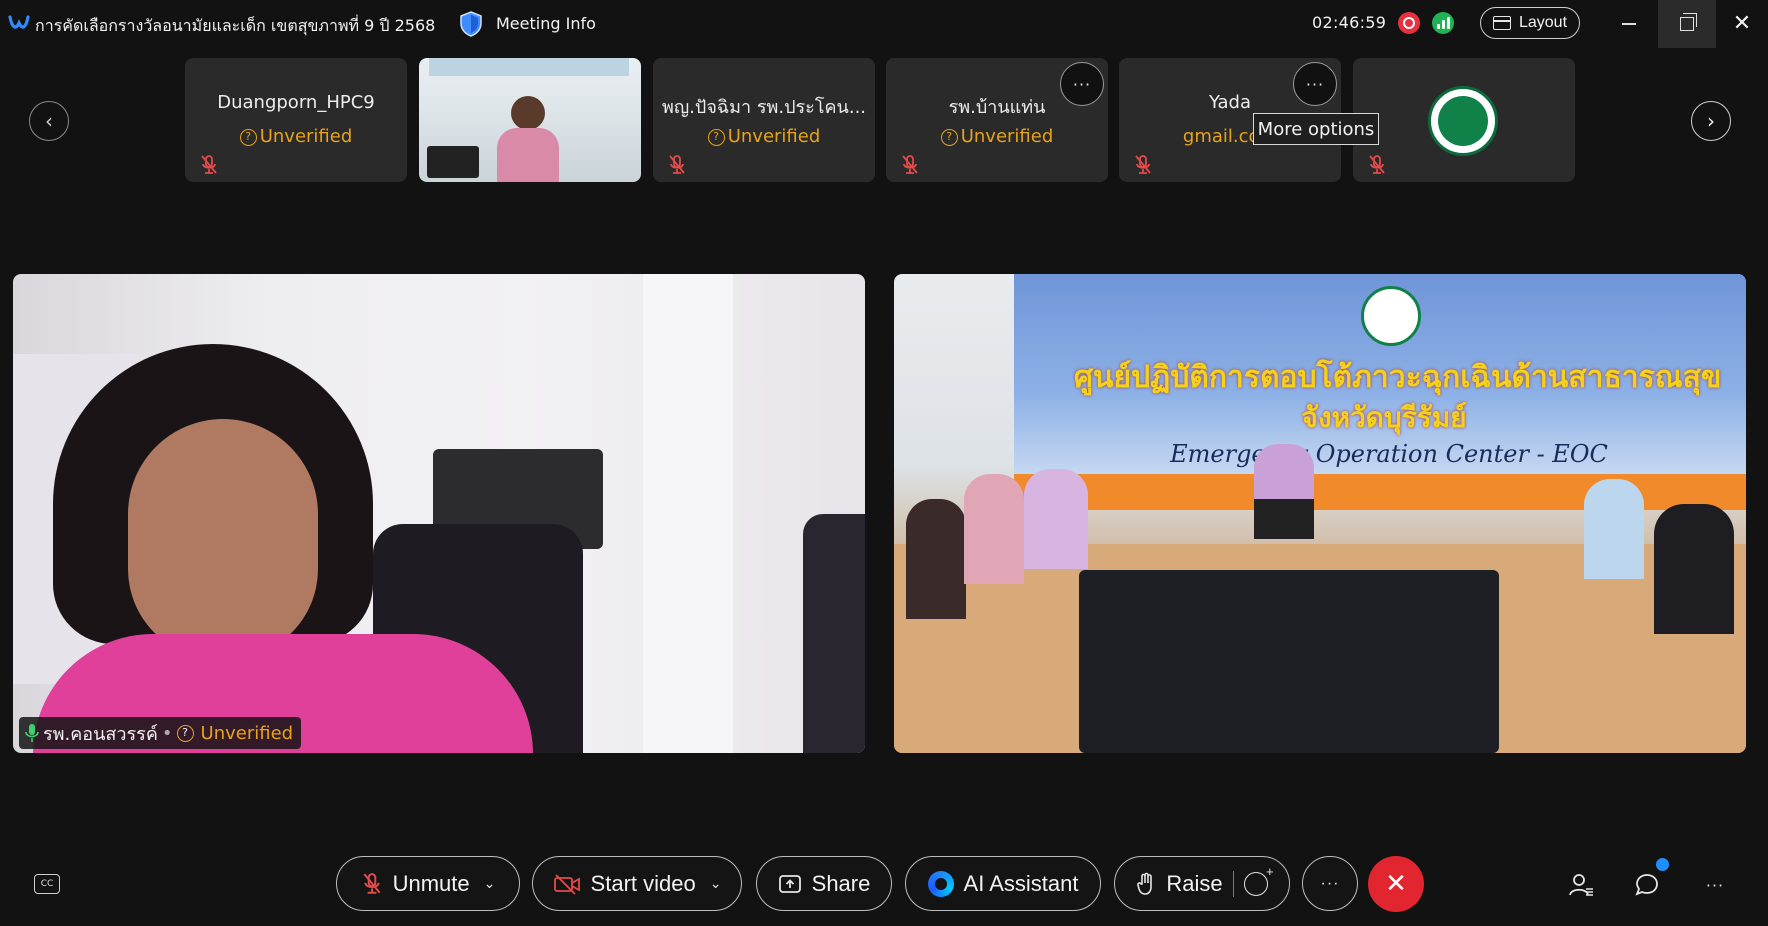 This screenshot has height=926, width=1768. I want to click on chevron-left-icon: ‹, so click(49, 121).